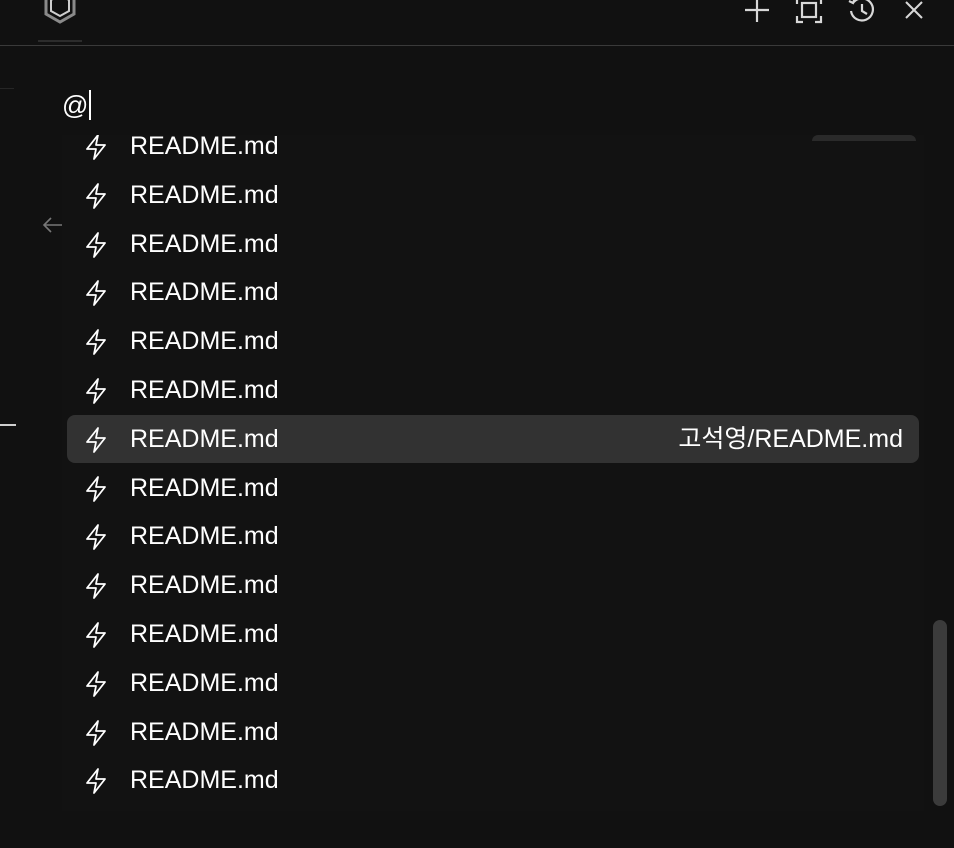 The image size is (954, 848). I want to click on active-tab-indicator, so click(60, 41).